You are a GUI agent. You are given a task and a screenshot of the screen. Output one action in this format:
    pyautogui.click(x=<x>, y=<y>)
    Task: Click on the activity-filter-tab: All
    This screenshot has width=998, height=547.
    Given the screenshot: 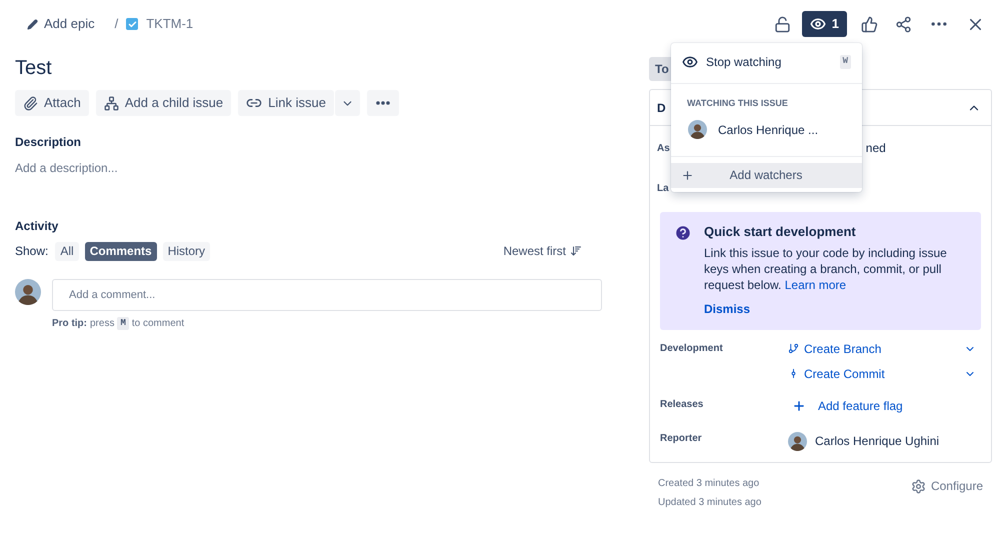 What is the action you would take?
    pyautogui.click(x=67, y=251)
    